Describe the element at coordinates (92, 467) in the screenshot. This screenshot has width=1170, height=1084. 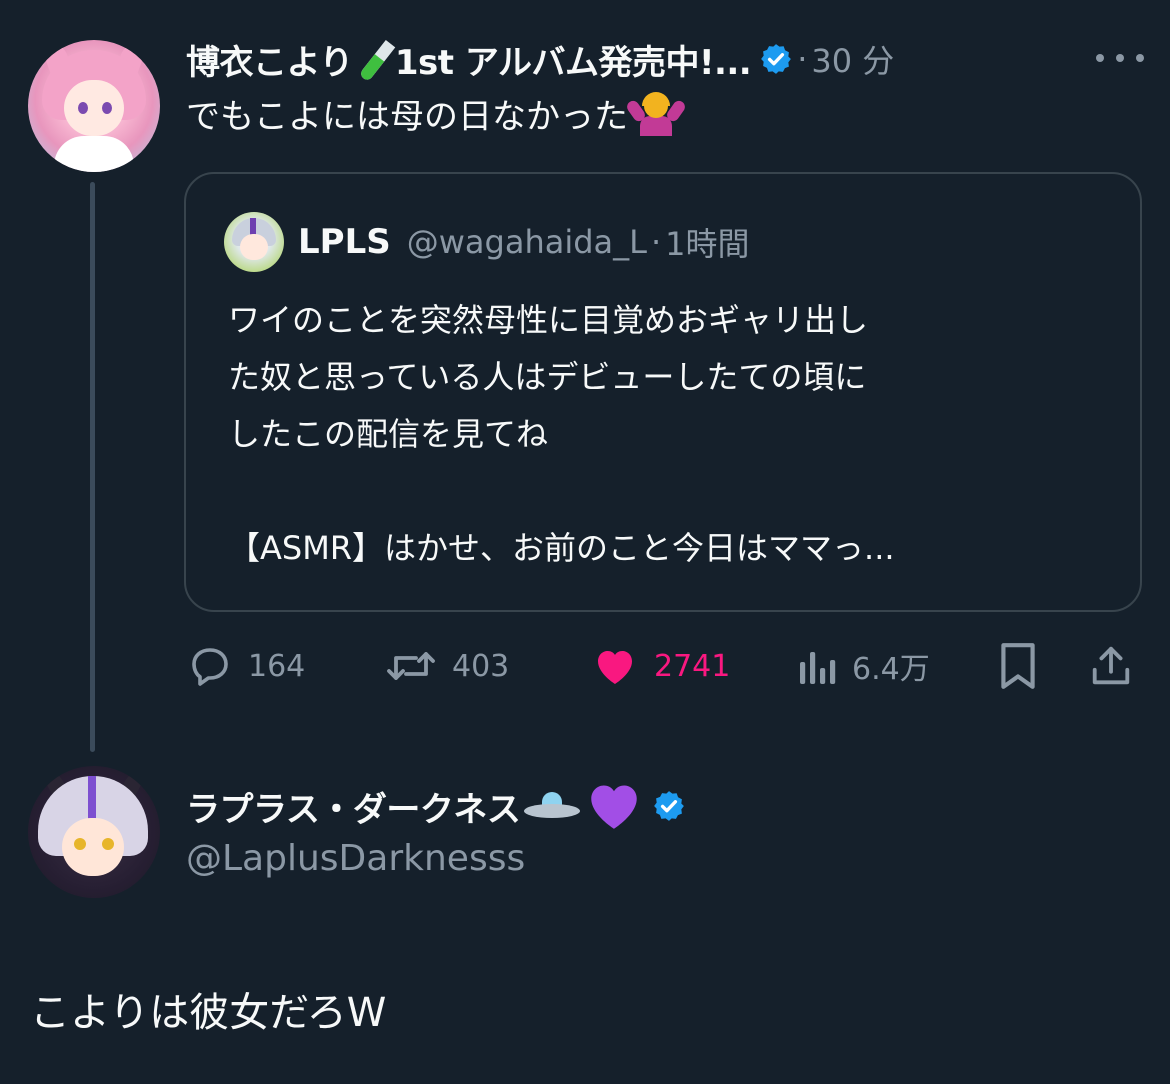
I see `thread-line` at that location.